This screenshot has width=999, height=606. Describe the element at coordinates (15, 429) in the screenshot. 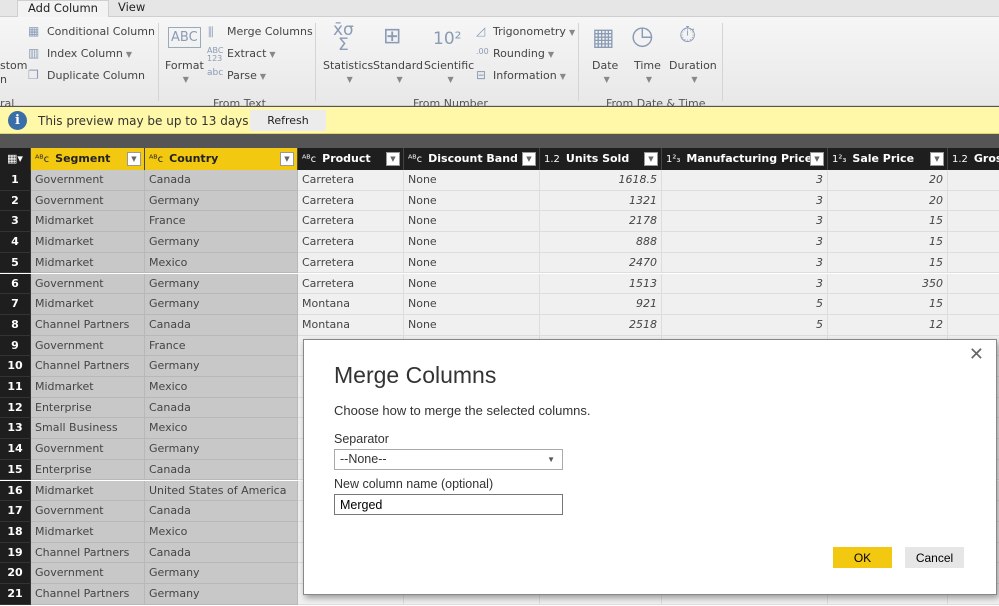

I see `row-number: 13` at that location.